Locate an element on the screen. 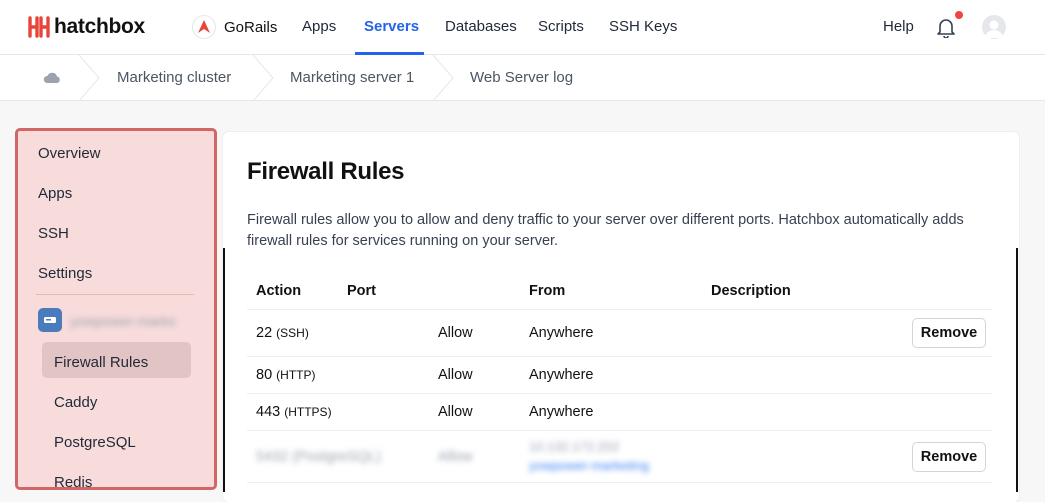 The width and height of the screenshot is (1045, 502). rule-from-link: yowpower-marketing is located at coordinates (589, 465).